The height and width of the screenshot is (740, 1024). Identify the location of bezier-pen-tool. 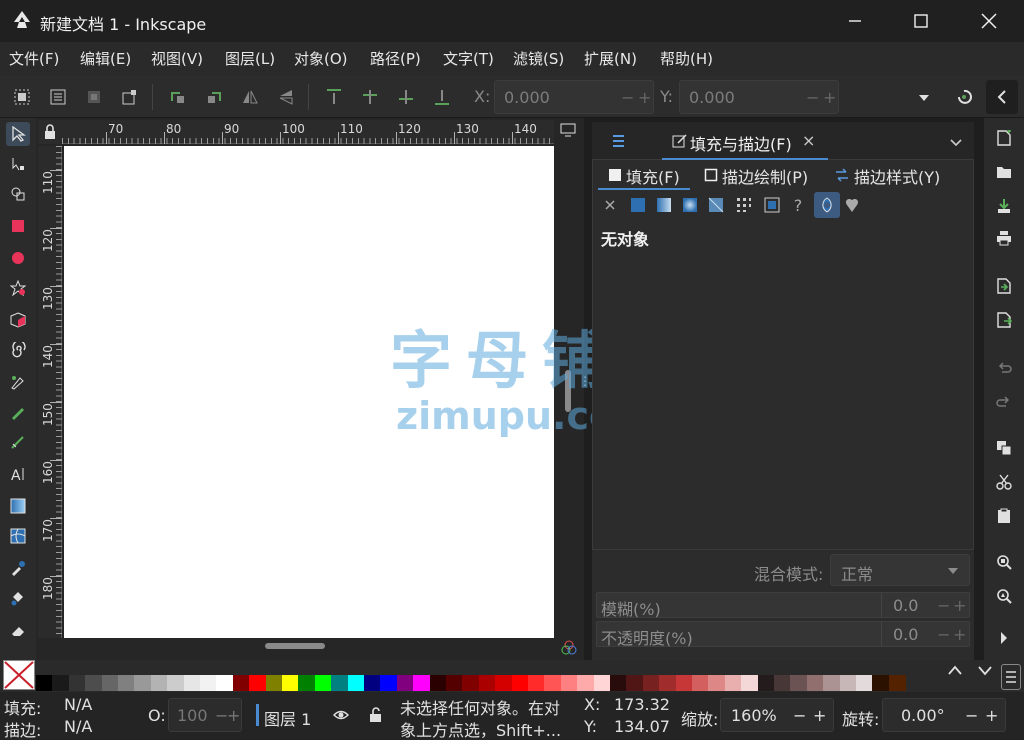
(18, 382).